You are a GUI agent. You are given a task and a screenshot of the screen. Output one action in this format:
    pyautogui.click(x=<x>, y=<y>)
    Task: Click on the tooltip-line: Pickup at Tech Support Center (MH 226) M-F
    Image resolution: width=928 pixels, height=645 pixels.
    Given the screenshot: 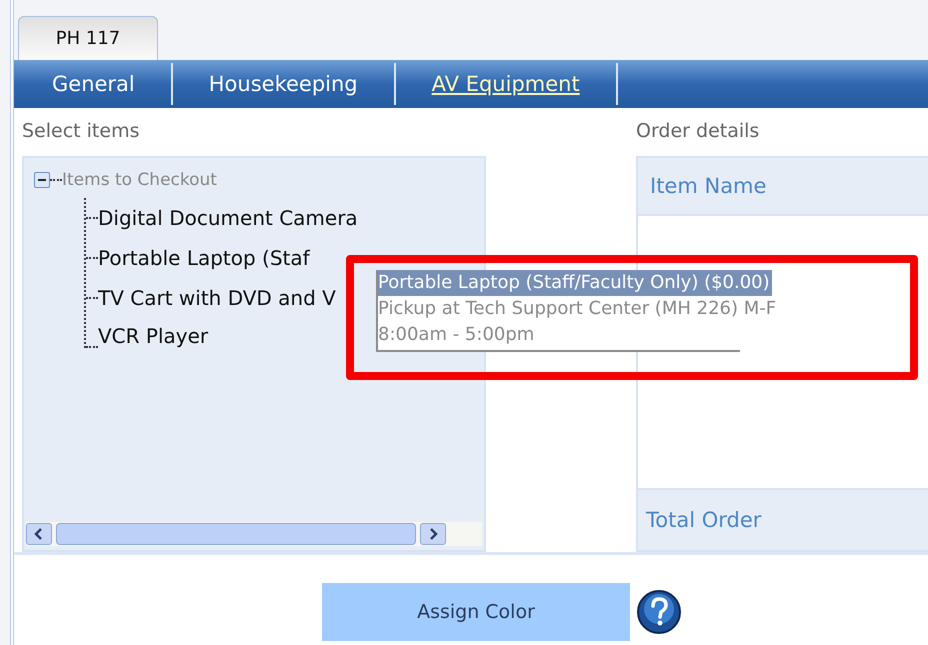 What is the action you would take?
    pyautogui.click(x=578, y=309)
    